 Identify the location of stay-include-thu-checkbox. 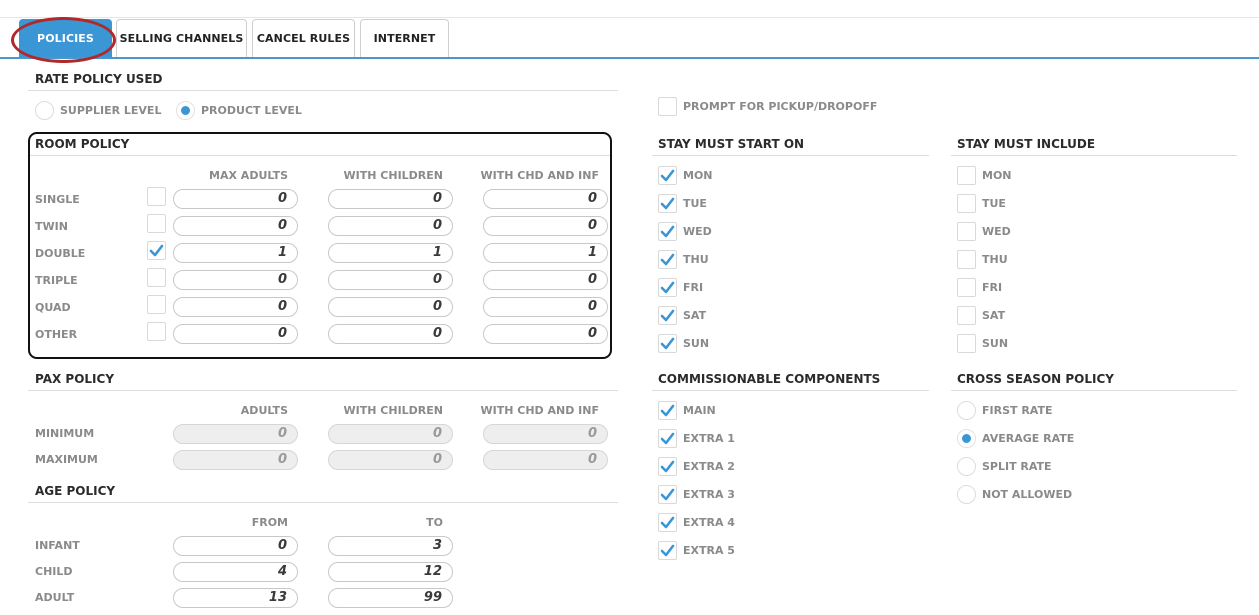
(966, 259).